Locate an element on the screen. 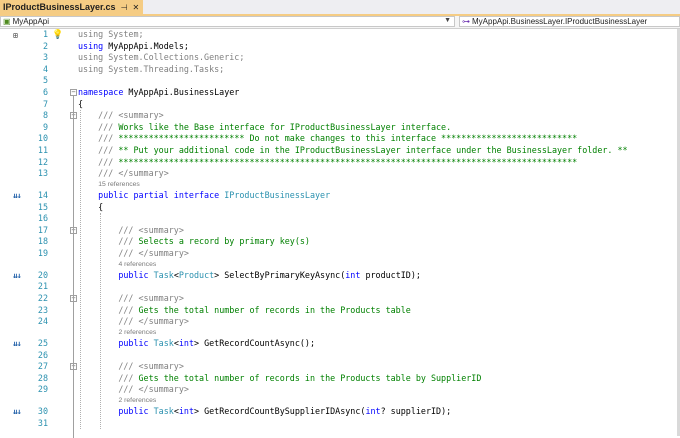  code-line: 15 { is located at coordinates (337, 208).